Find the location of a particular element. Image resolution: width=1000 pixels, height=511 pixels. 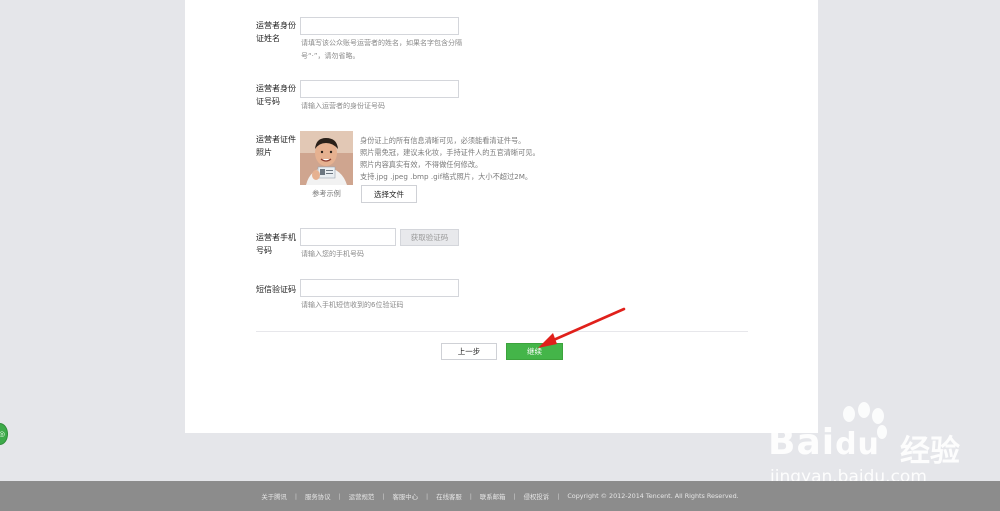

prev-step-button: 上一步 is located at coordinates (469, 351).